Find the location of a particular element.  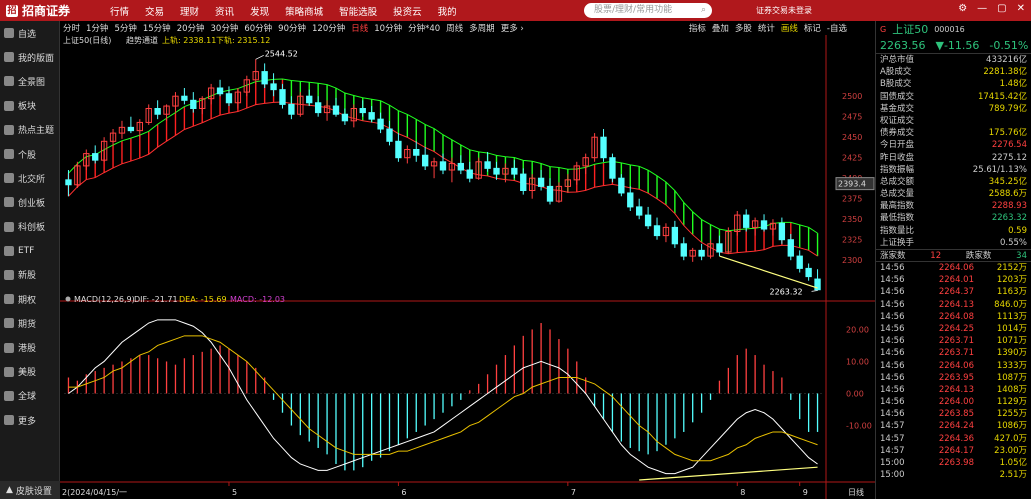

tool-4: 画线 is located at coordinates (789, 28).